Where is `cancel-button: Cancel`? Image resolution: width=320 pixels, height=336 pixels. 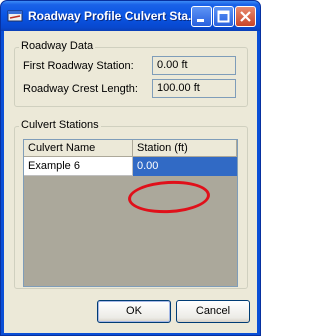
cancel-button: Cancel is located at coordinates (213, 311).